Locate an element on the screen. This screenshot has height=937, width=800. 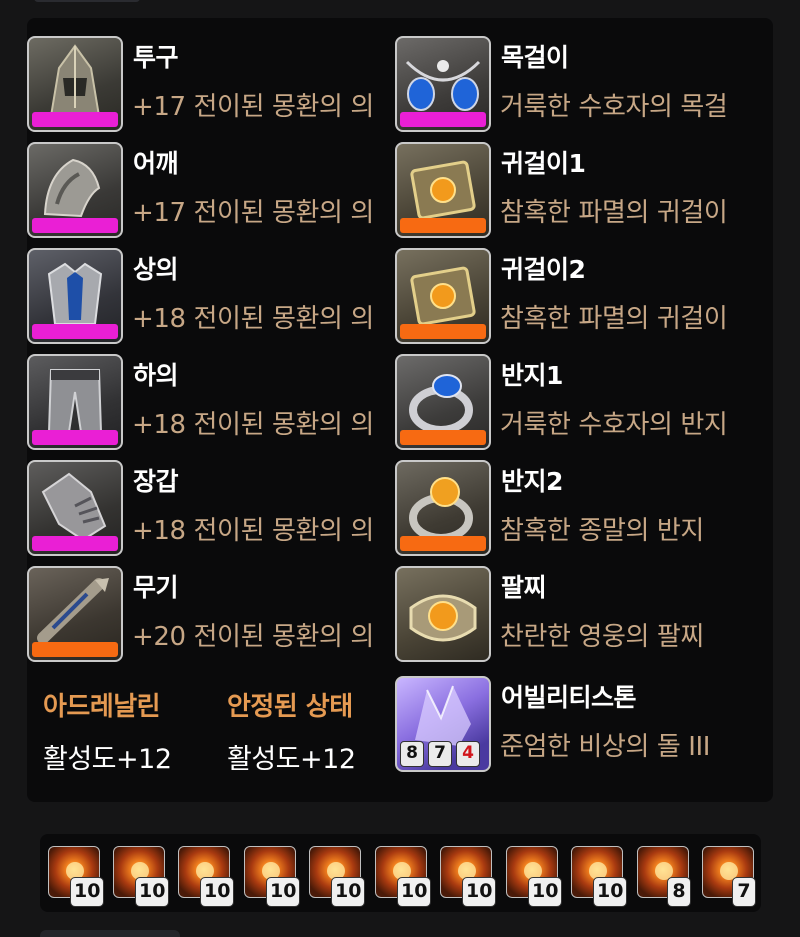
slot-name: 반지1 is located at coordinates (532, 375).